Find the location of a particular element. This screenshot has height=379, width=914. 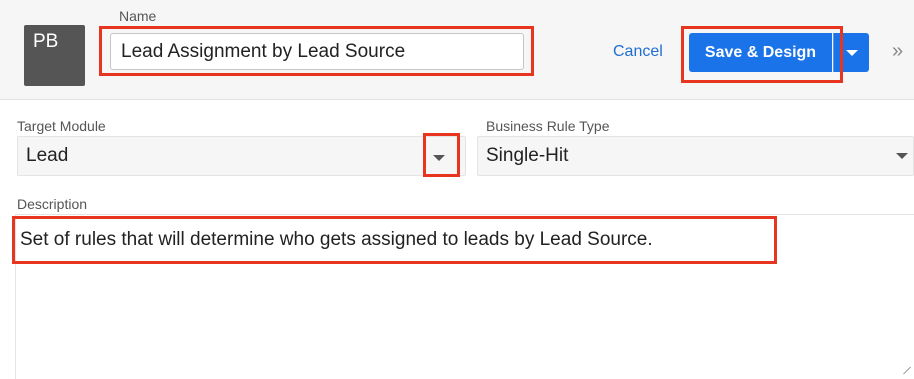

save-design-button: Save & Design is located at coordinates (760, 52).